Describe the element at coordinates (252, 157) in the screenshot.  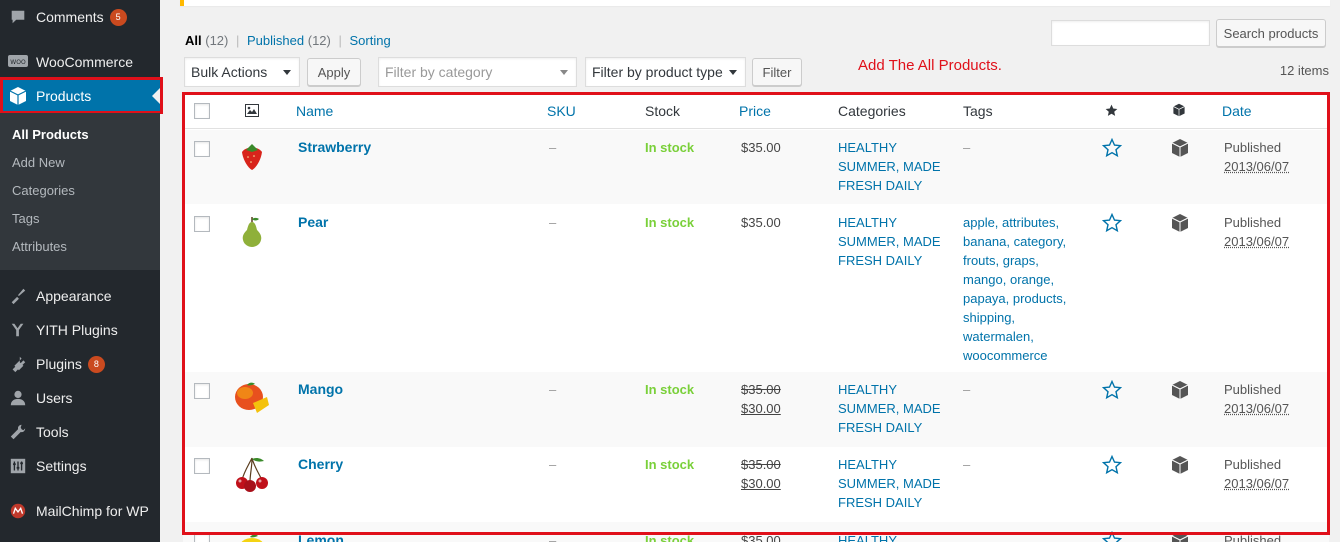
I see `strawberry-thumbnail` at that location.